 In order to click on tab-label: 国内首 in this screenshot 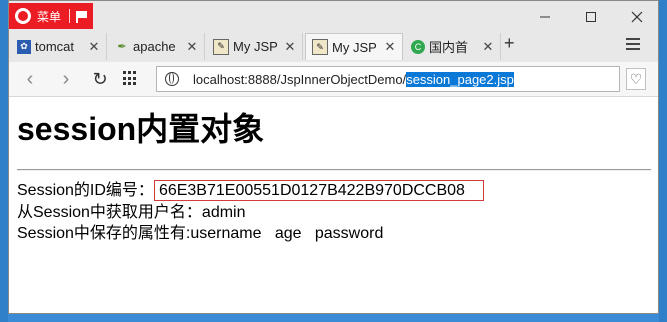, I will do `click(449, 47)`.